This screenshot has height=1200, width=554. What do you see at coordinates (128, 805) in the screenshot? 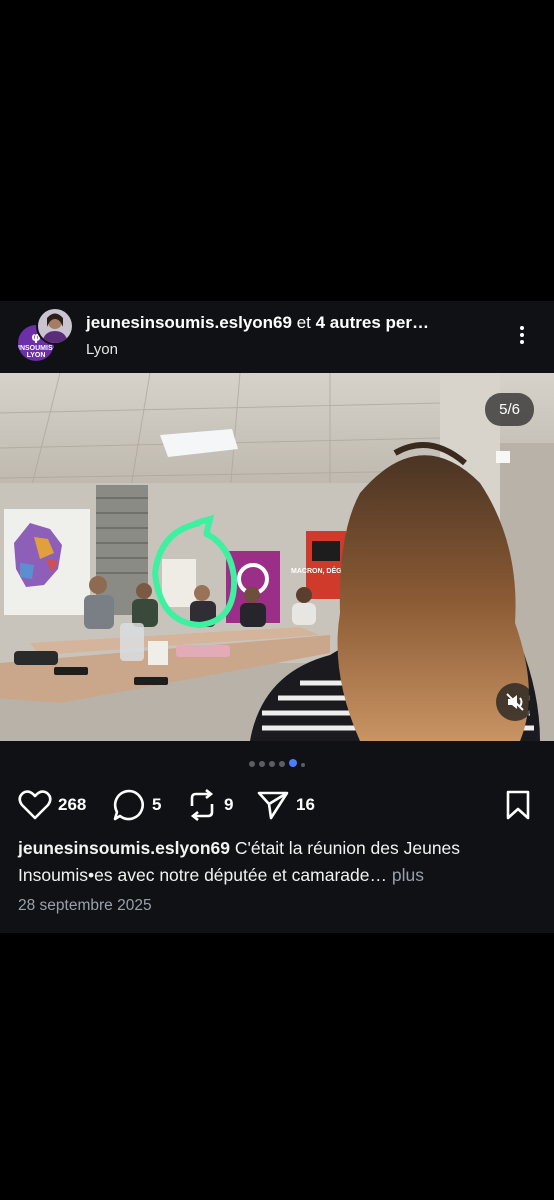
I see `comment-icon` at bounding box center [128, 805].